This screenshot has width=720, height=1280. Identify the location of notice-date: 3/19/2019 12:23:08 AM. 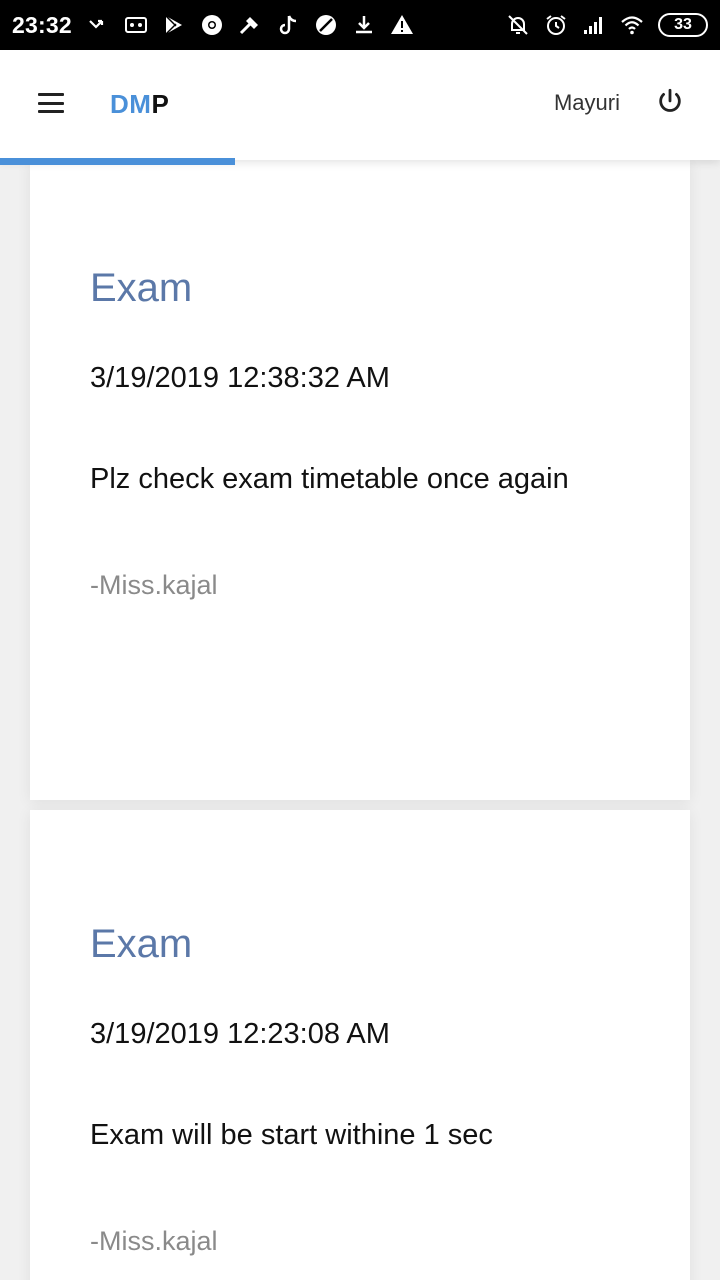
(240, 1034).